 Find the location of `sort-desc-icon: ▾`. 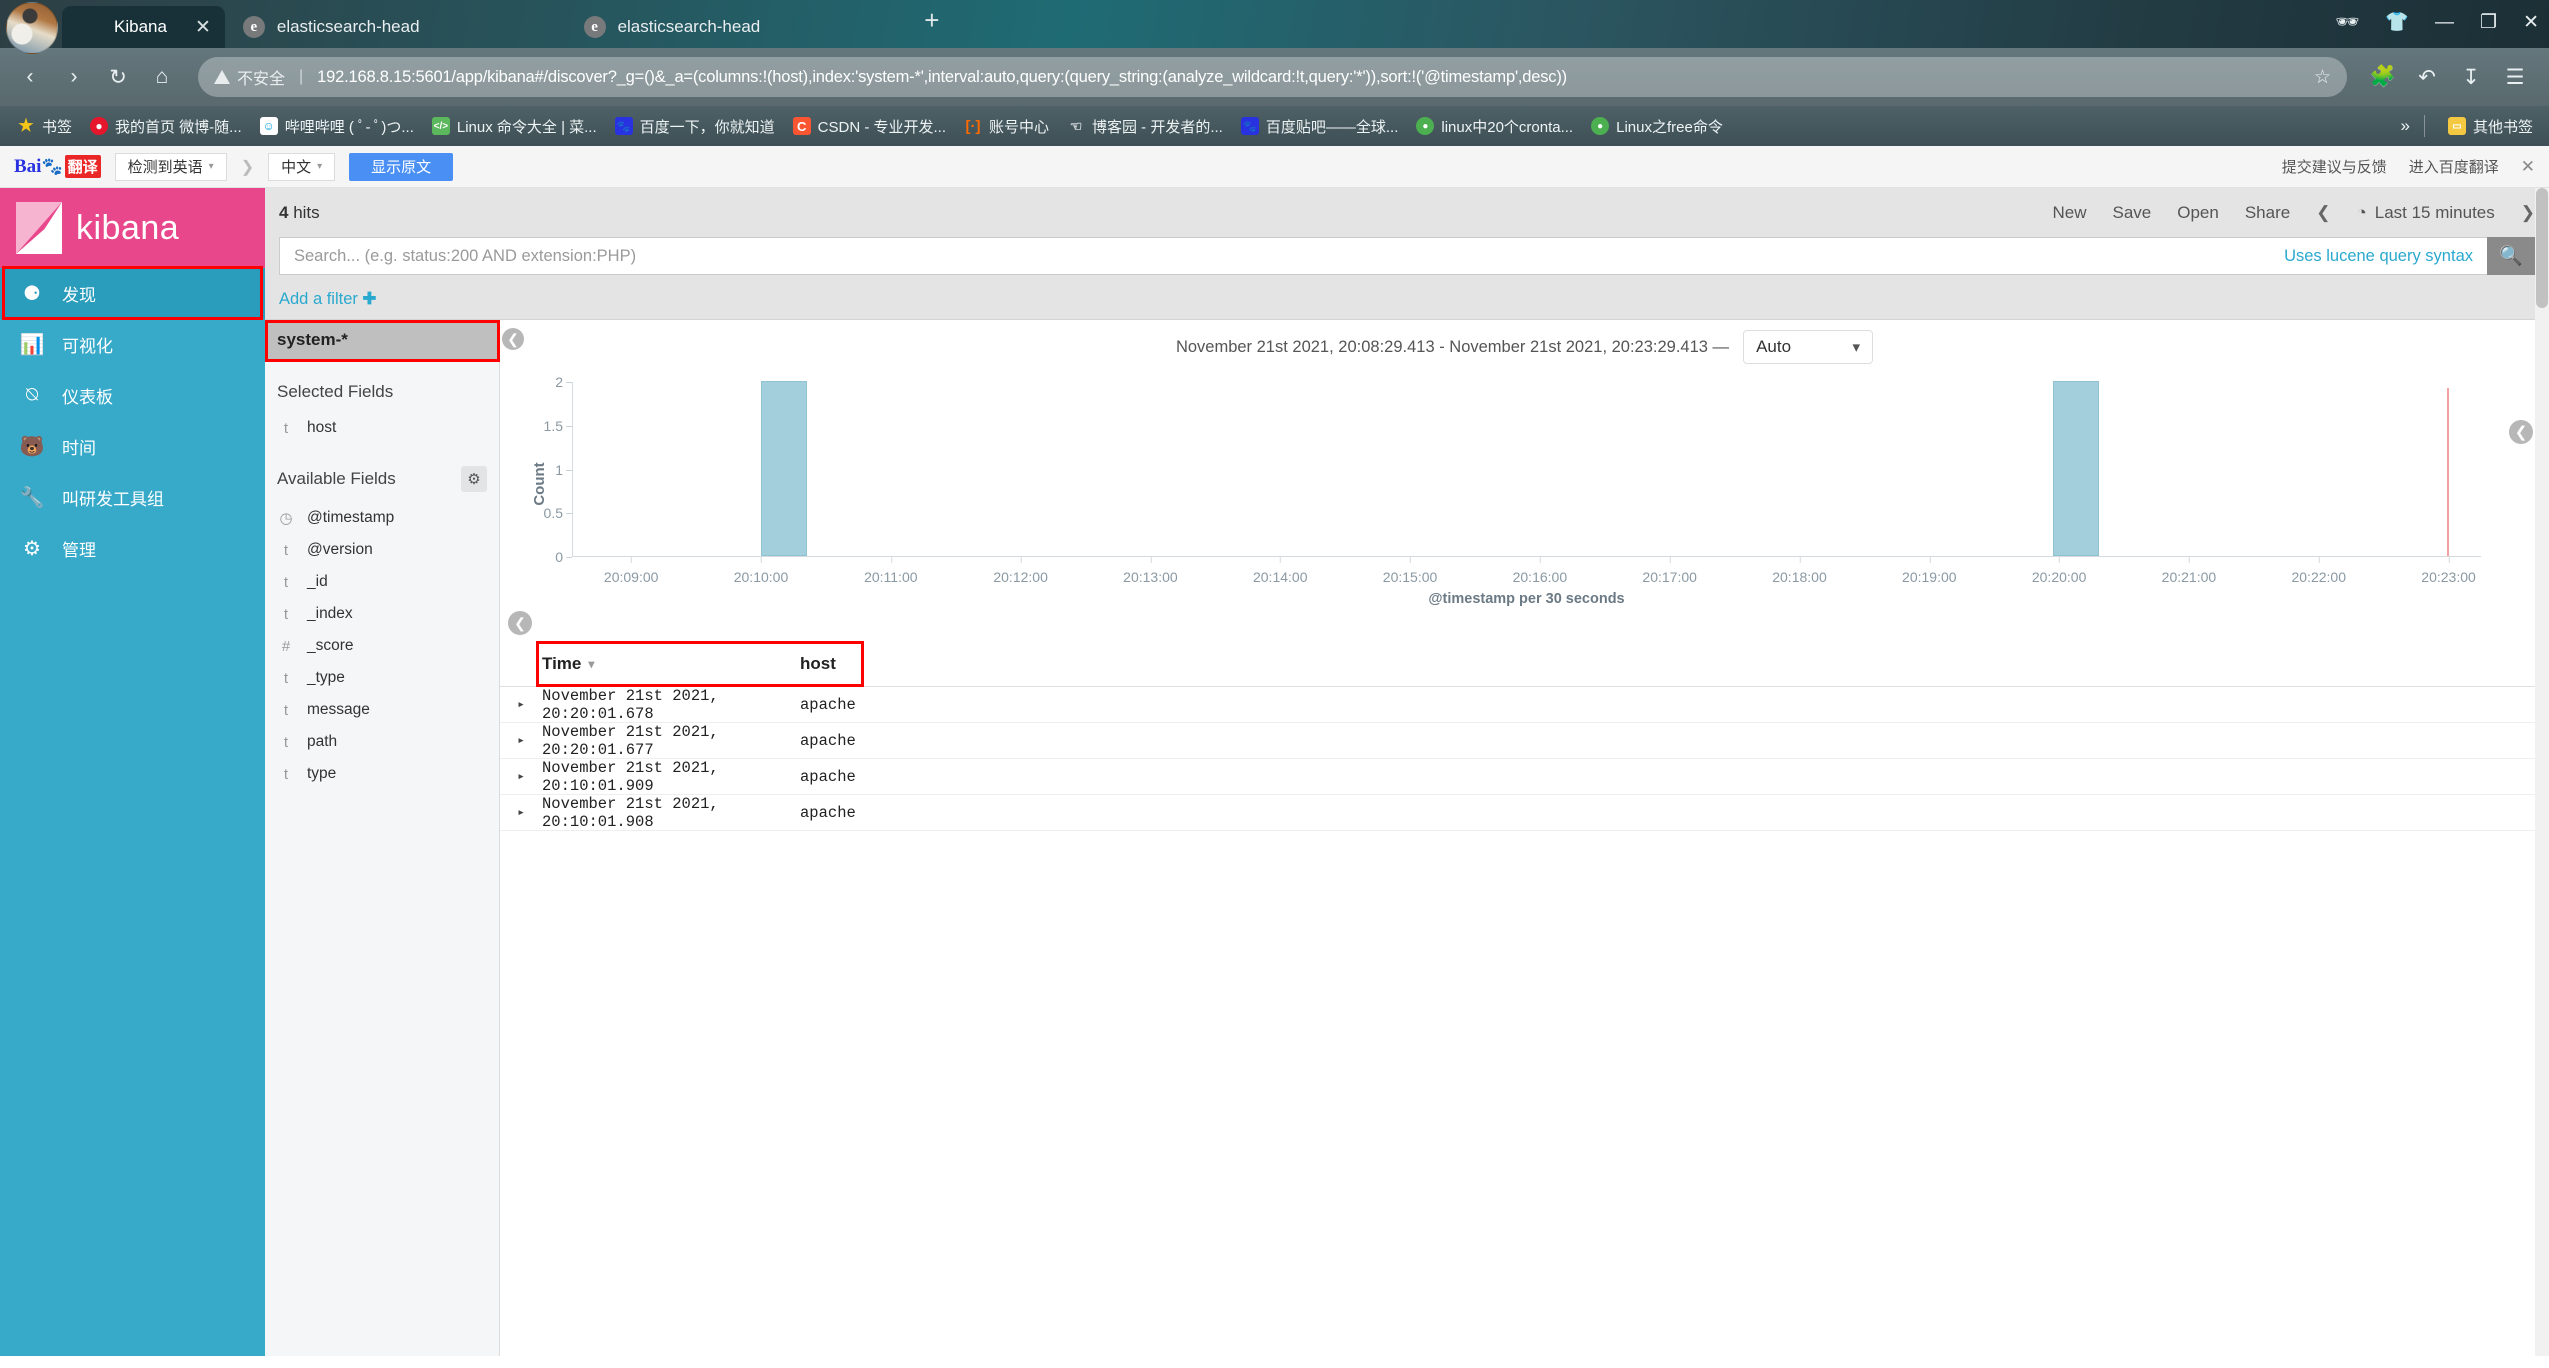

sort-desc-icon: ▾ is located at coordinates (591, 664).